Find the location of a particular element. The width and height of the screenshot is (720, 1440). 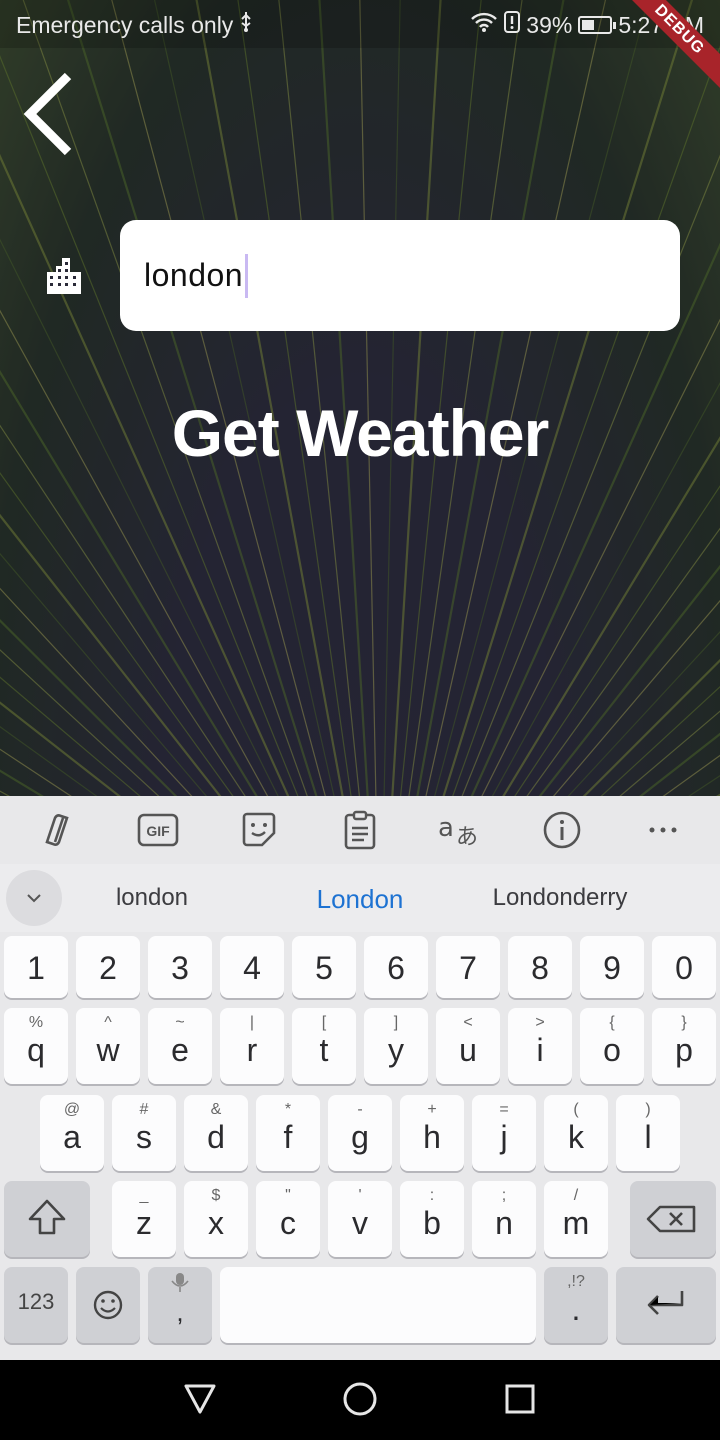

key-k-alt-label: ( is located at coordinates (576, 1109).